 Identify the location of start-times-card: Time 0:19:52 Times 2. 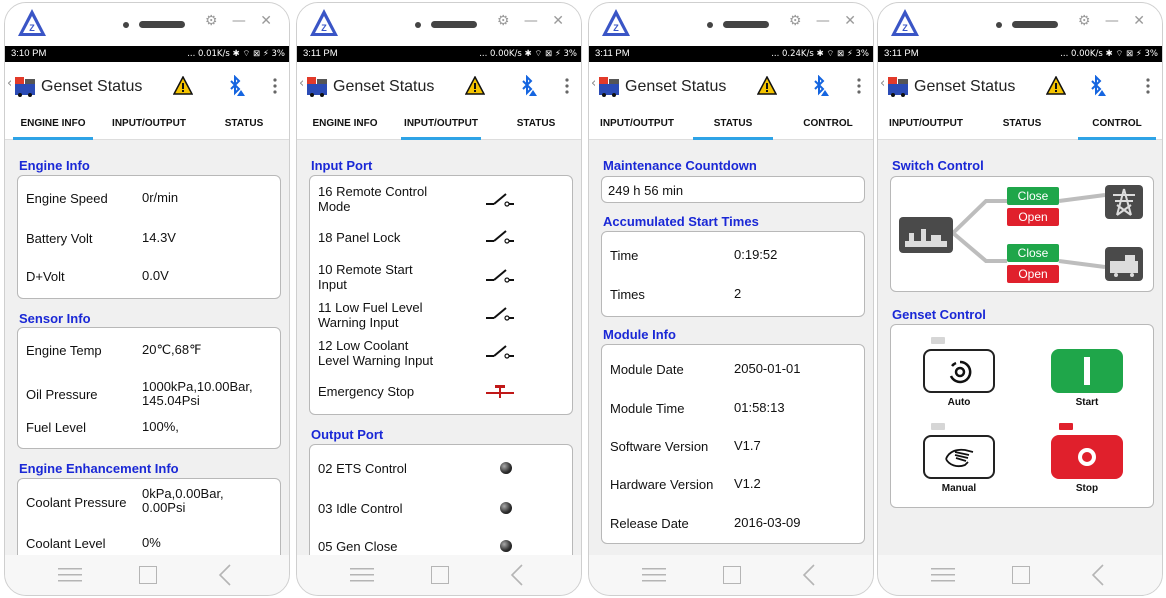
(733, 274).